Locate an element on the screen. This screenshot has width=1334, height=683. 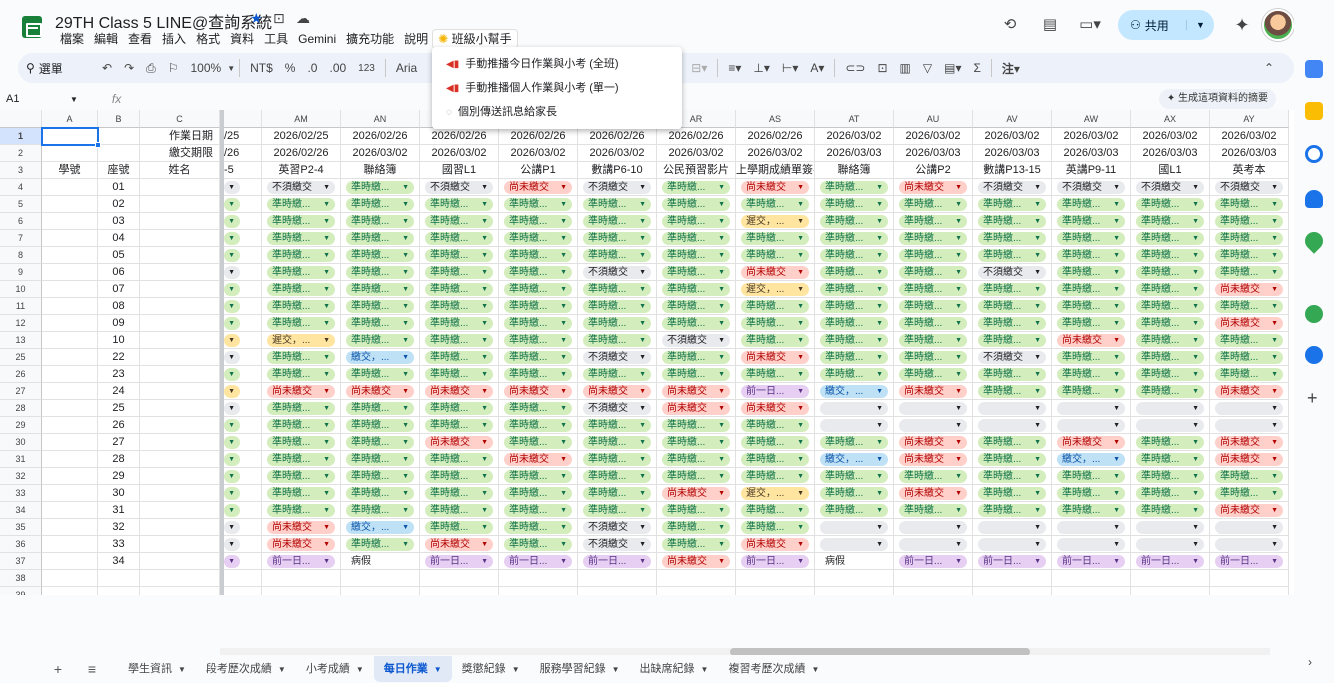
row-header: 26 is located at coordinates (21, 374).